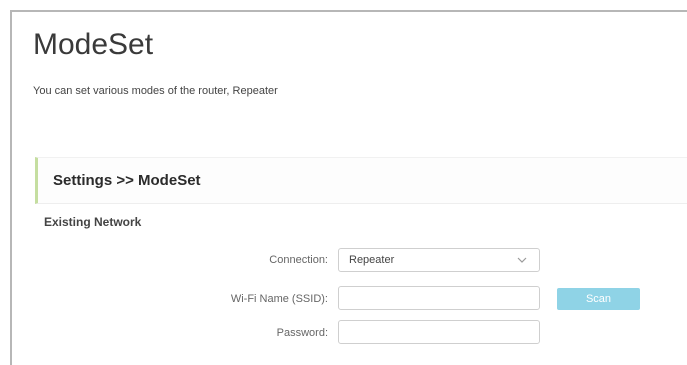 The height and width of the screenshot is (365, 687). What do you see at coordinates (302, 333) in the screenshot?
I see `password-label: Password:` at bounding box center [302, 333].